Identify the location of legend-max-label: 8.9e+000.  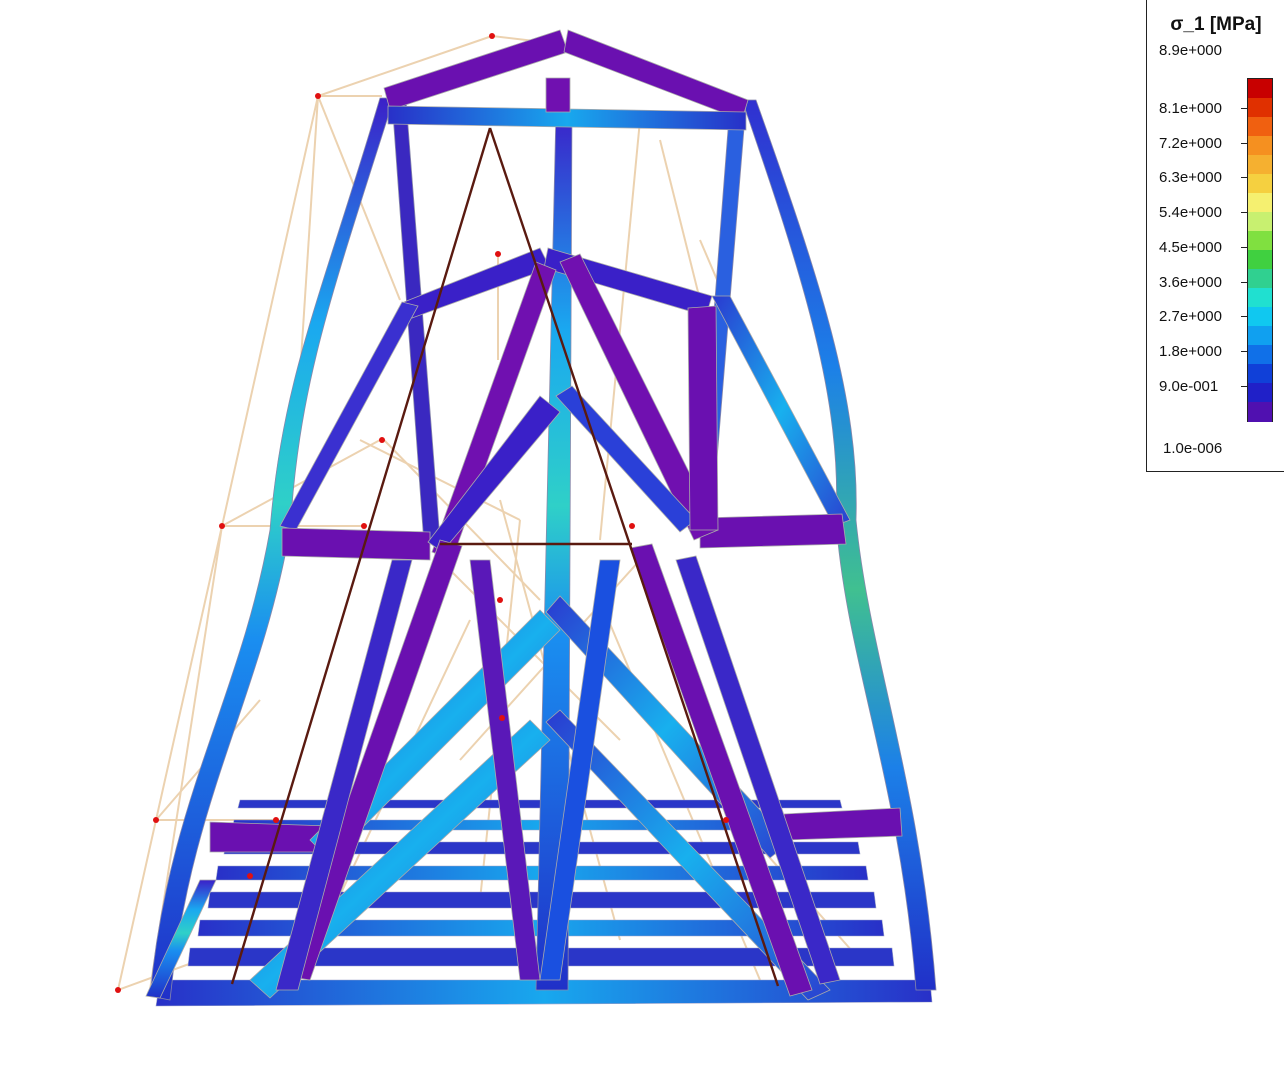
(1190, 50).